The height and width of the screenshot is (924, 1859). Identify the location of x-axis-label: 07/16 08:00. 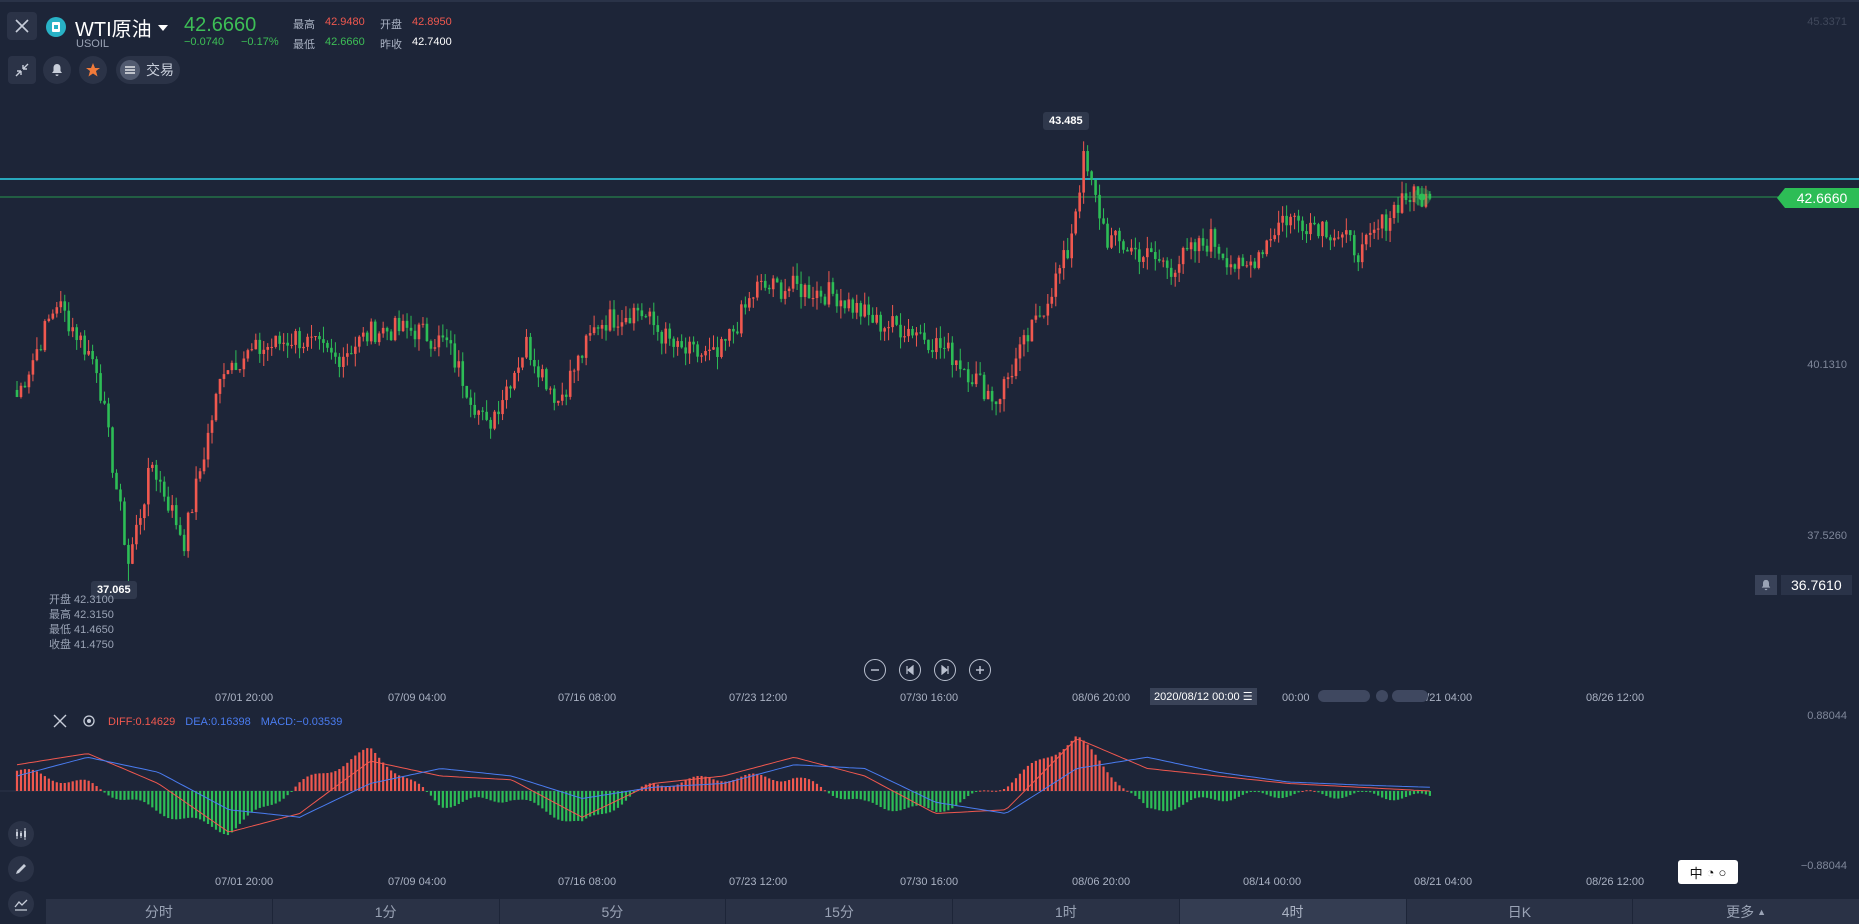
(587, 698).